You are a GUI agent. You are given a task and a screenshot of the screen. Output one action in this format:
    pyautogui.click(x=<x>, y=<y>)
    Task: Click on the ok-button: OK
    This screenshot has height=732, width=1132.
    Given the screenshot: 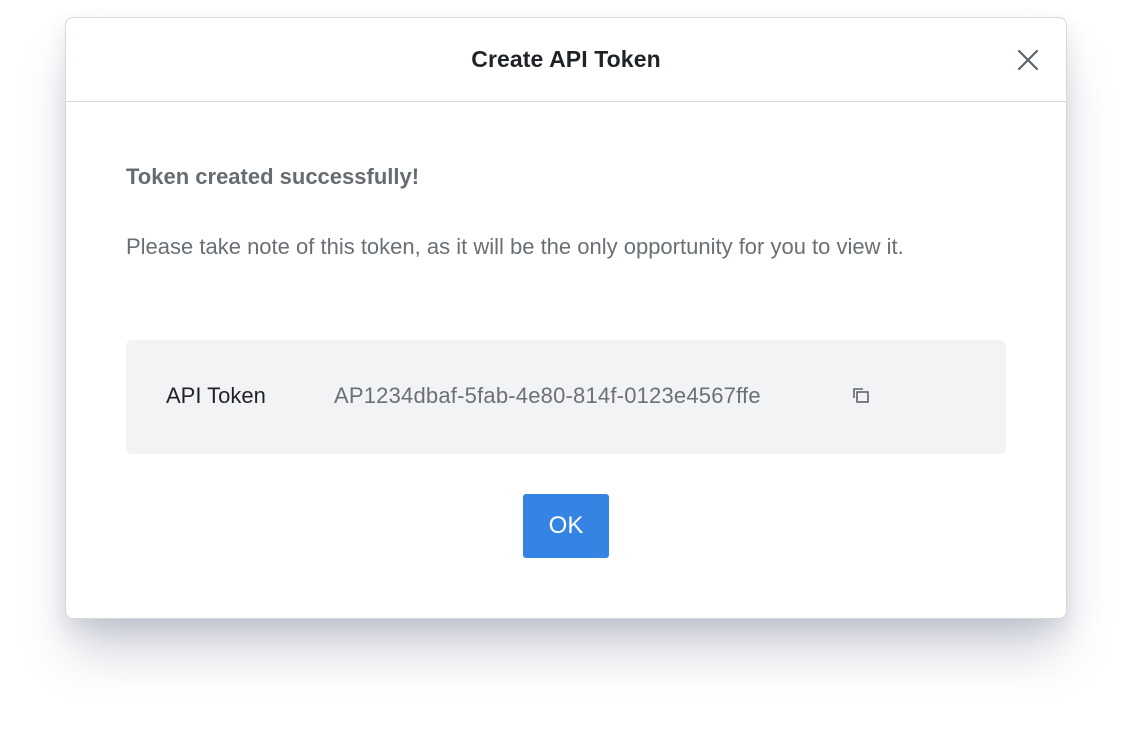 What is the action you would take?
    pyautogui.click(x=566, y=526)
    